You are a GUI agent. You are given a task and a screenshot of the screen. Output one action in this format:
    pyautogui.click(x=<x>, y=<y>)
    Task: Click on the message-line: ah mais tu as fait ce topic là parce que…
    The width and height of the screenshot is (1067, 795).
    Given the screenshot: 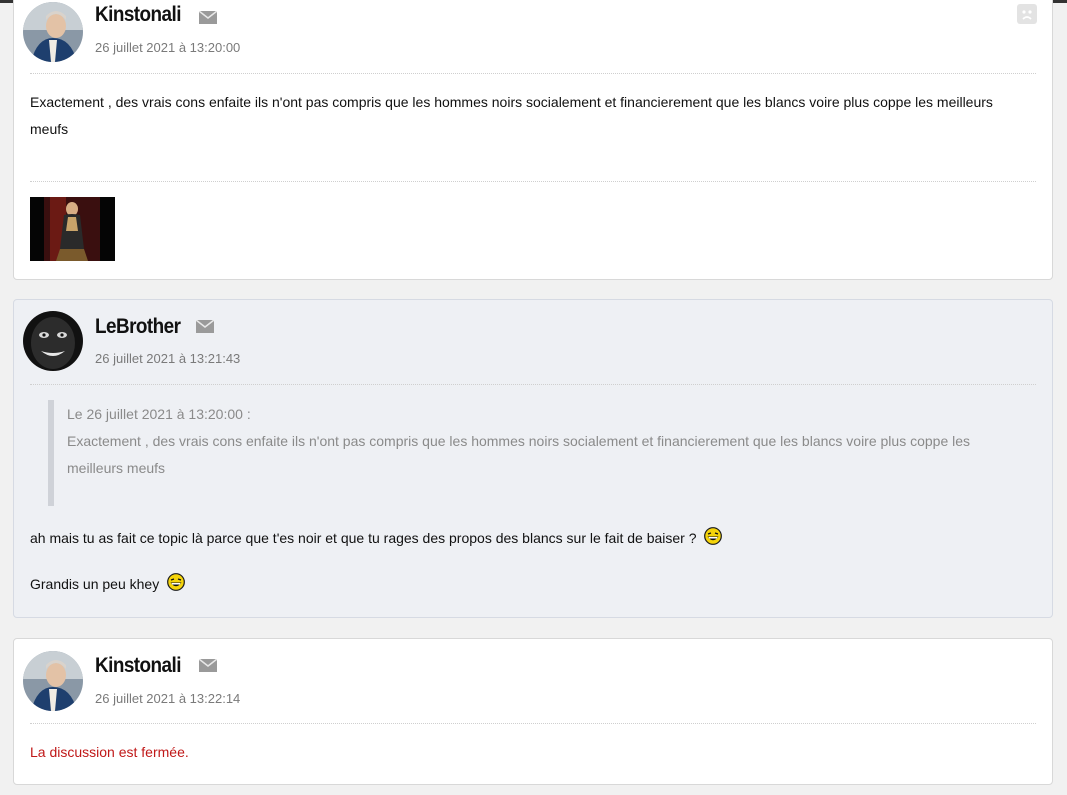 What is the action you would take?
    pyautogui.click(x=526, y=538)
    